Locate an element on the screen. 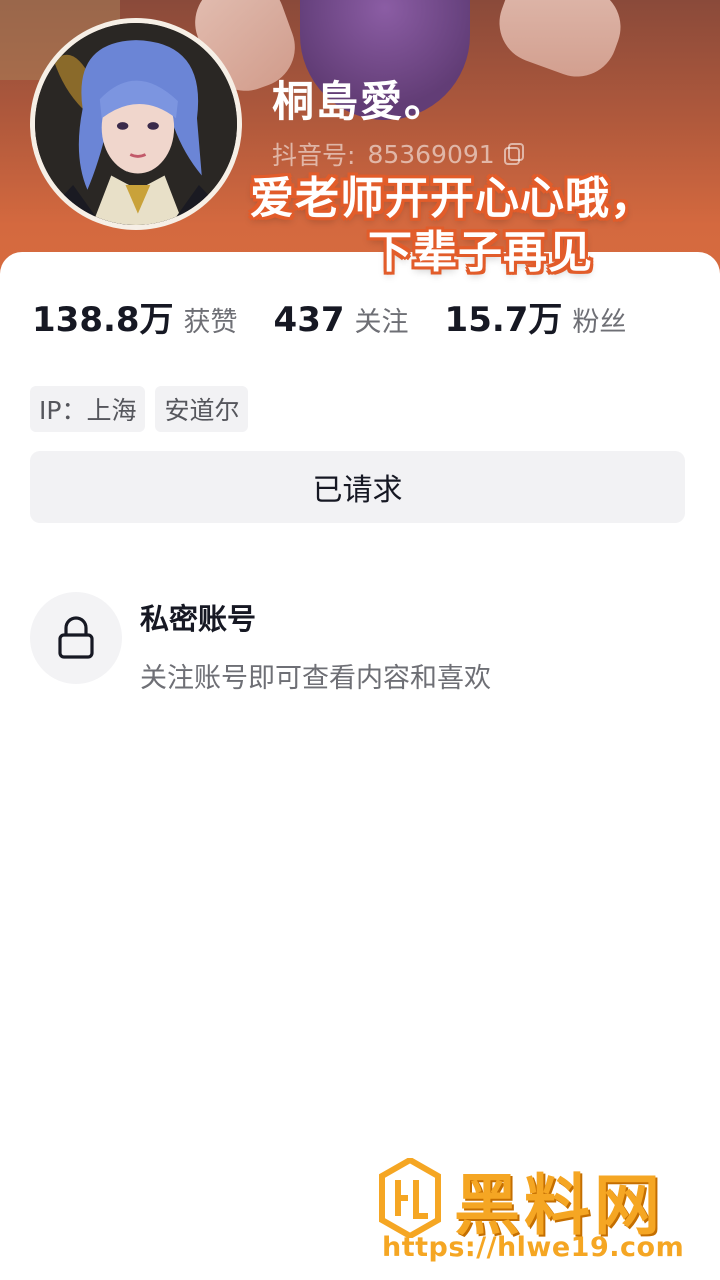 The height and width of the screenshot is (1280, 720). private-account-notice: 私密账号 关注账号即可查看内容和喜欢 is located at coordinates (260, 643).